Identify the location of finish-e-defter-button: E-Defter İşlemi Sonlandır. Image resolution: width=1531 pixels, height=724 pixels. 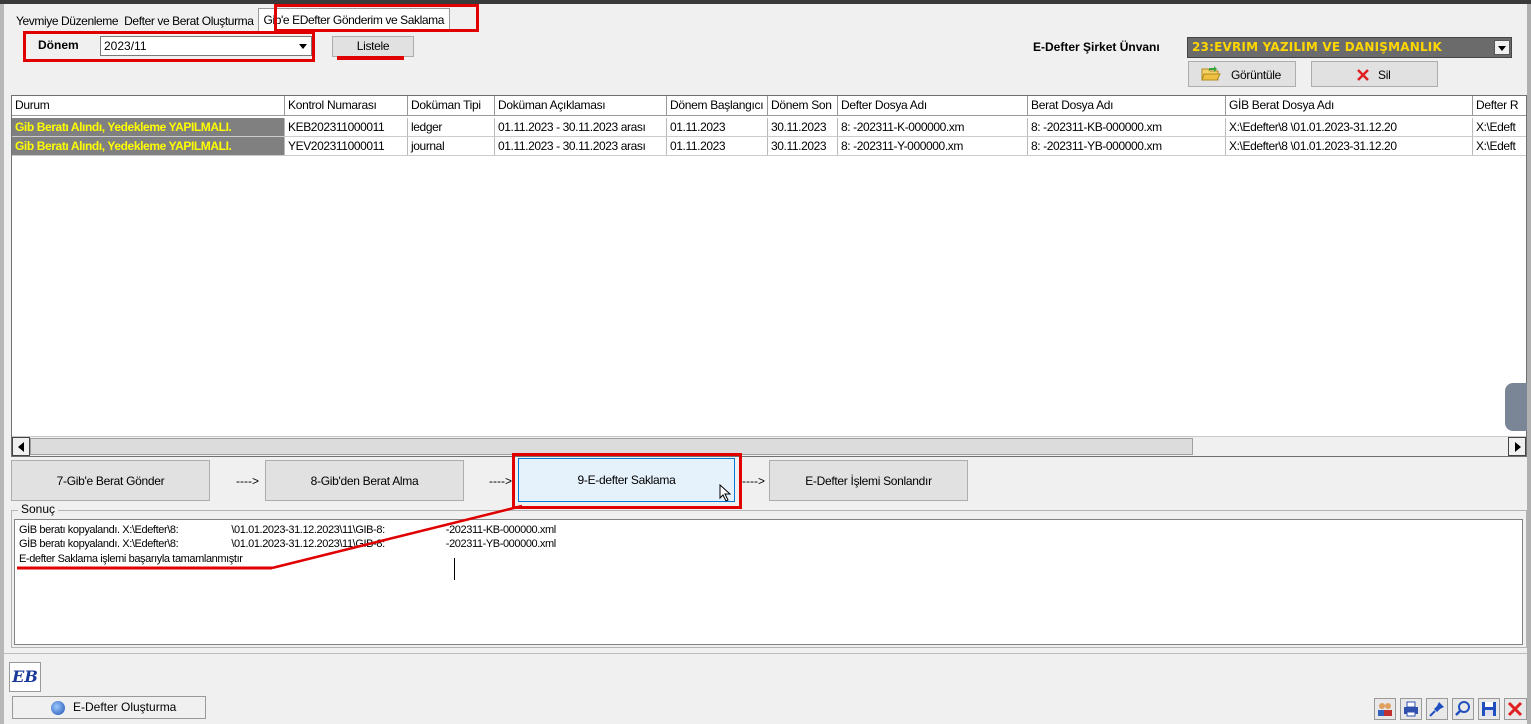
(868, 480).